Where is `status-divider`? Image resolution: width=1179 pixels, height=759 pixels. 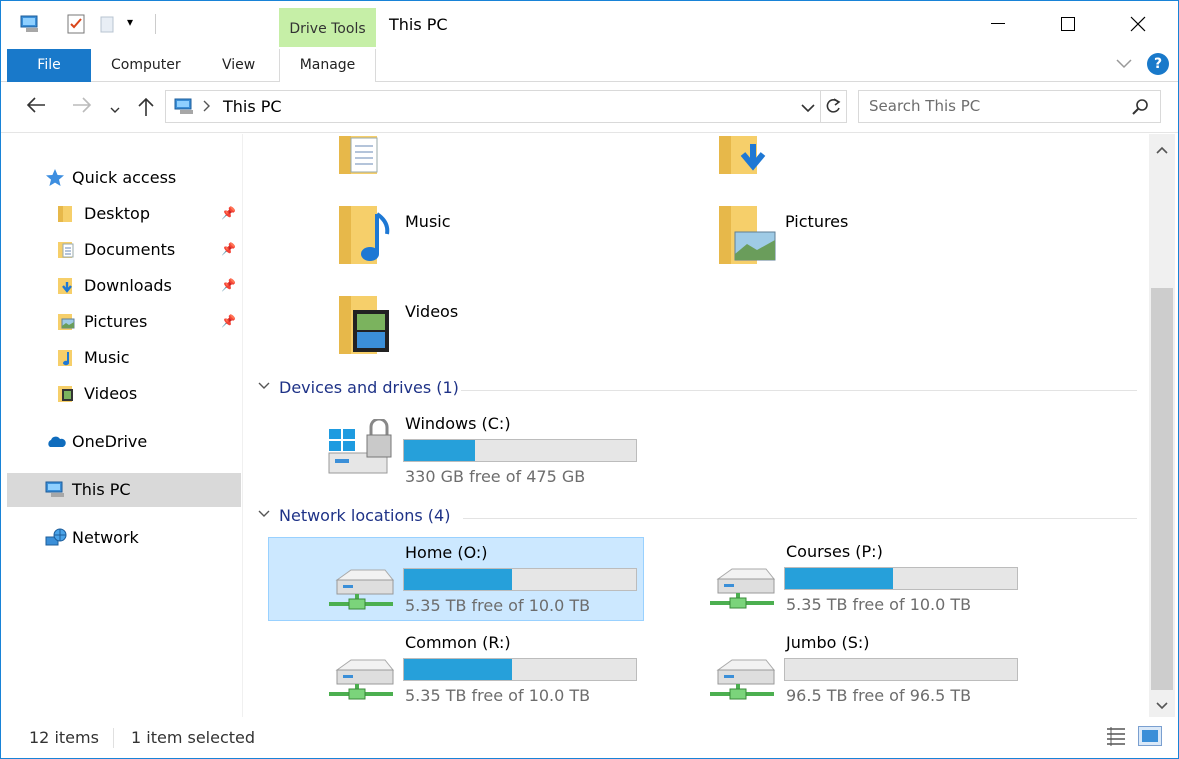
status-divider is located at coordinates (113, 738).